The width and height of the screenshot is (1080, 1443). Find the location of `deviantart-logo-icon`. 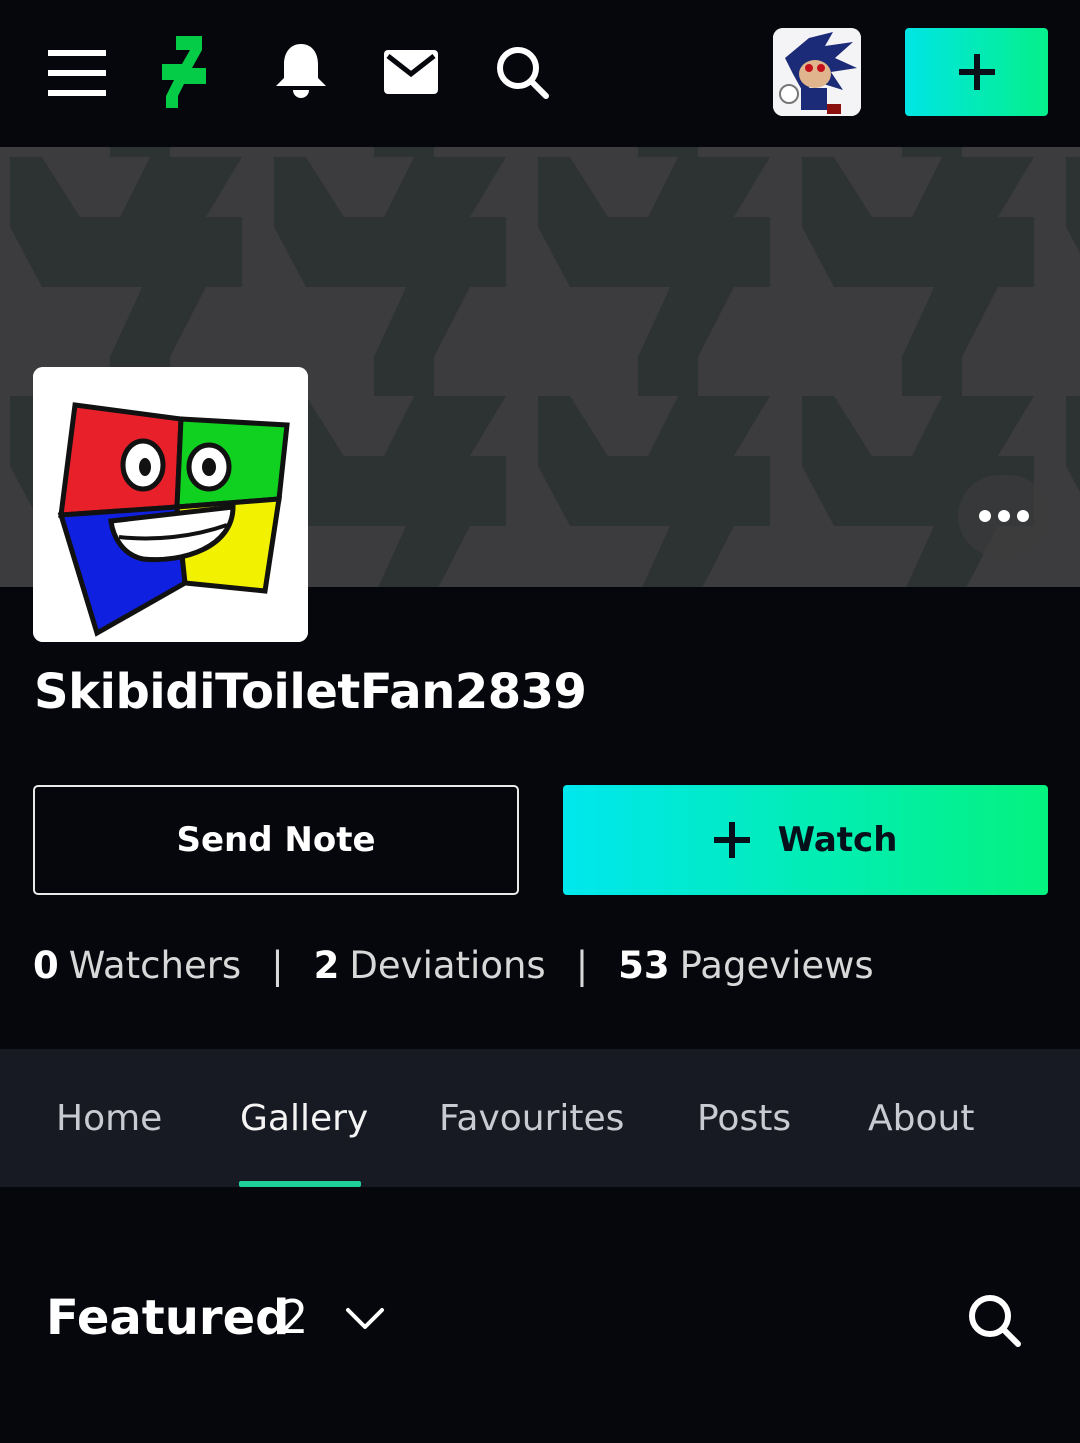

deviantart-logo-icon is located at coordinates (187, 72).